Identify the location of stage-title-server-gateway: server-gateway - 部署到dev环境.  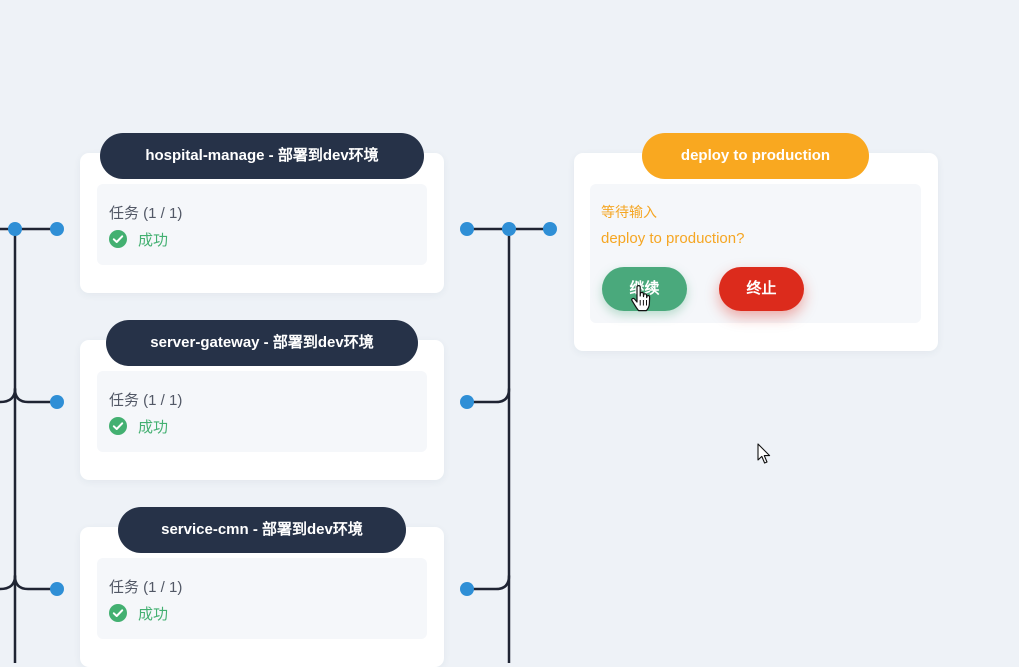
(262, 343).